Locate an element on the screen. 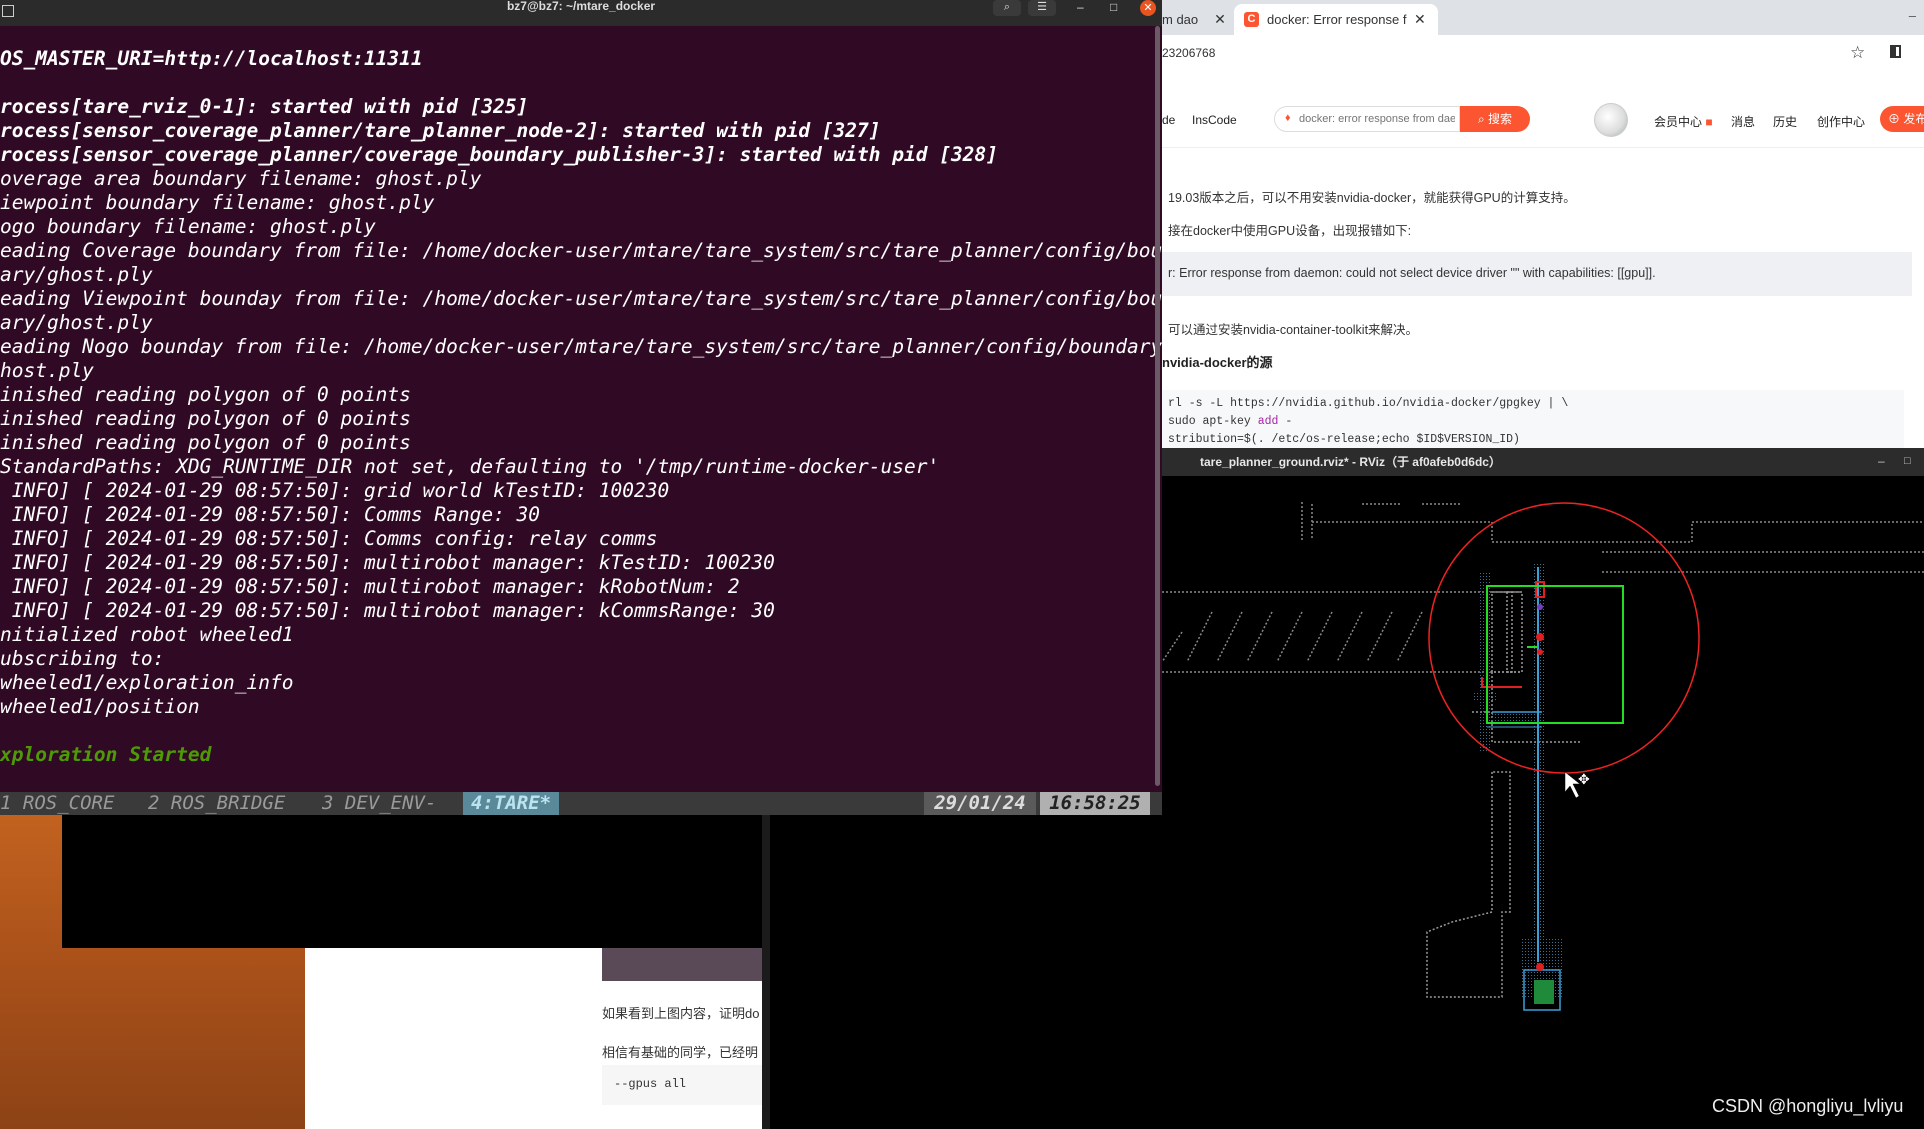 The image size is (1924, 1129). side-panel-icon is located at coordinates (1895, 51).